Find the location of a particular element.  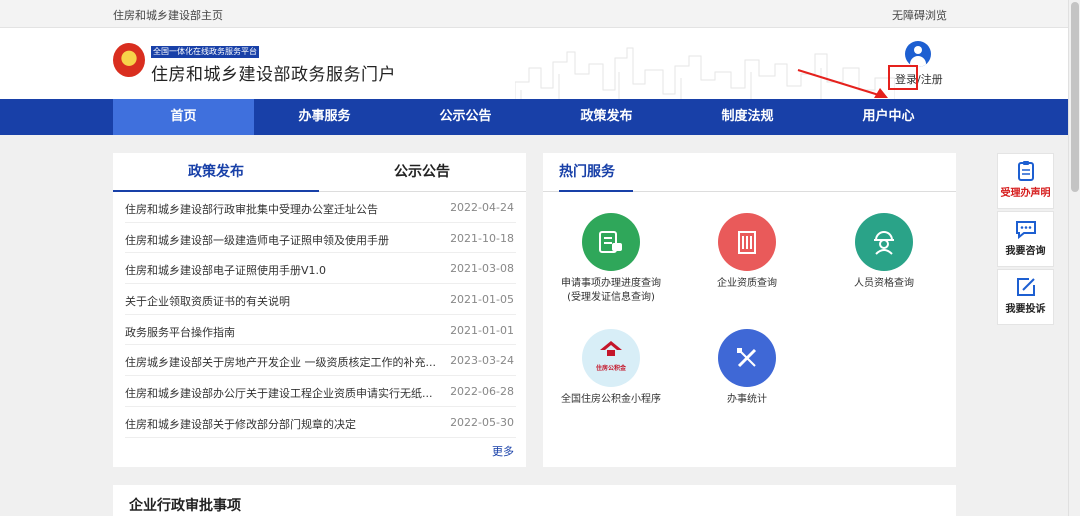

nav-policy: 政策发布 is located at coordinates (606, 117).